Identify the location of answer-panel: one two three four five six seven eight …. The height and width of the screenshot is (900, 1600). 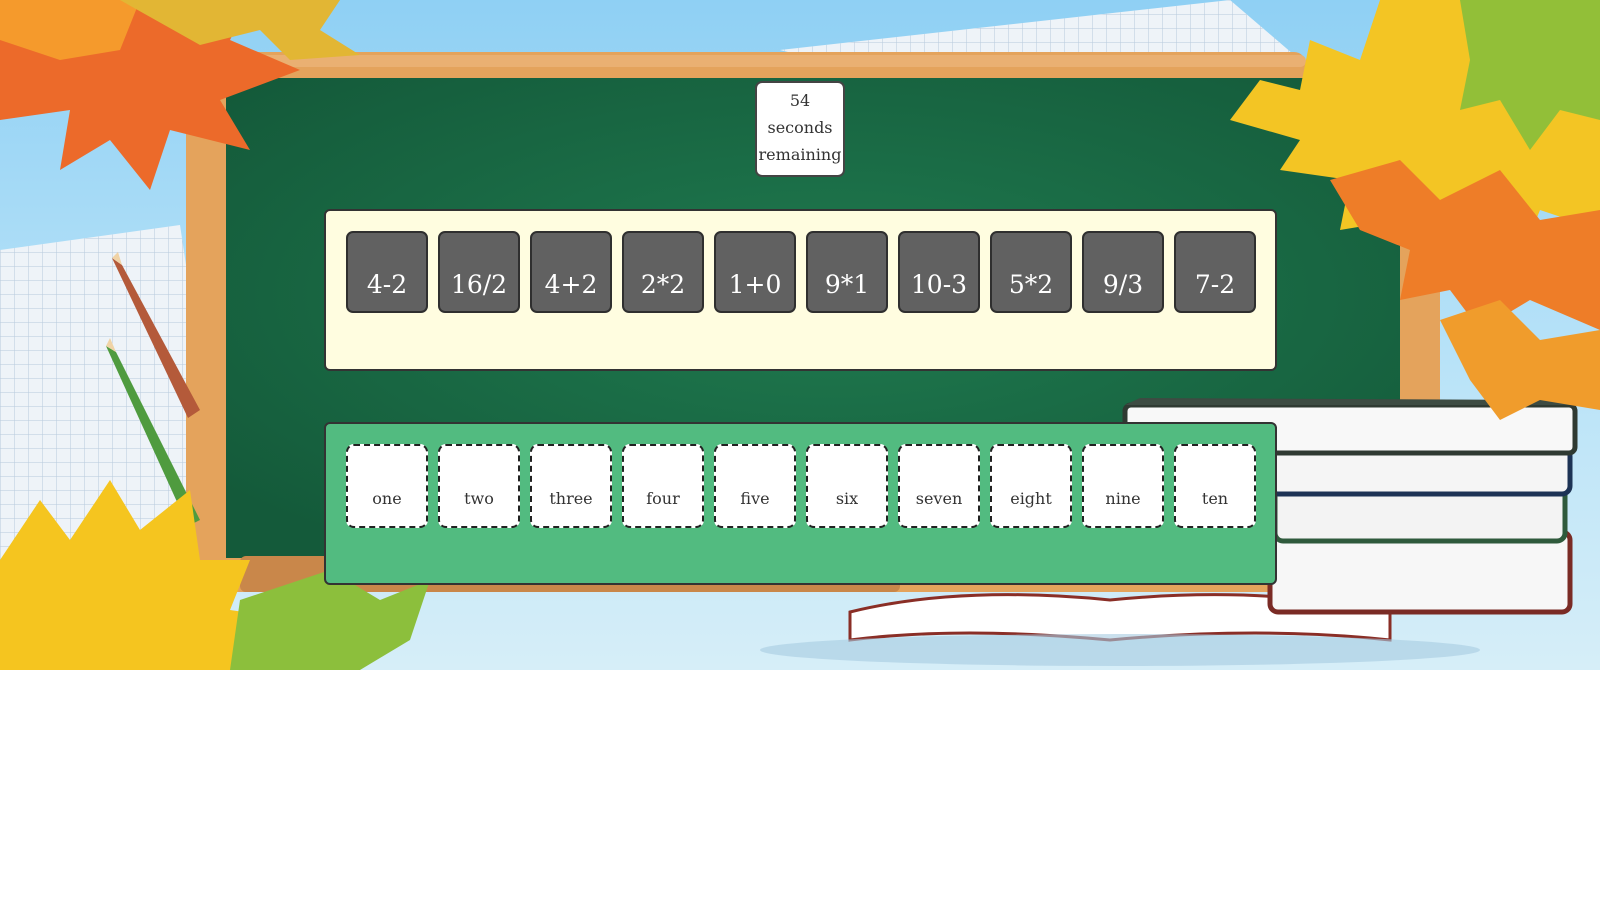
(800, 503).